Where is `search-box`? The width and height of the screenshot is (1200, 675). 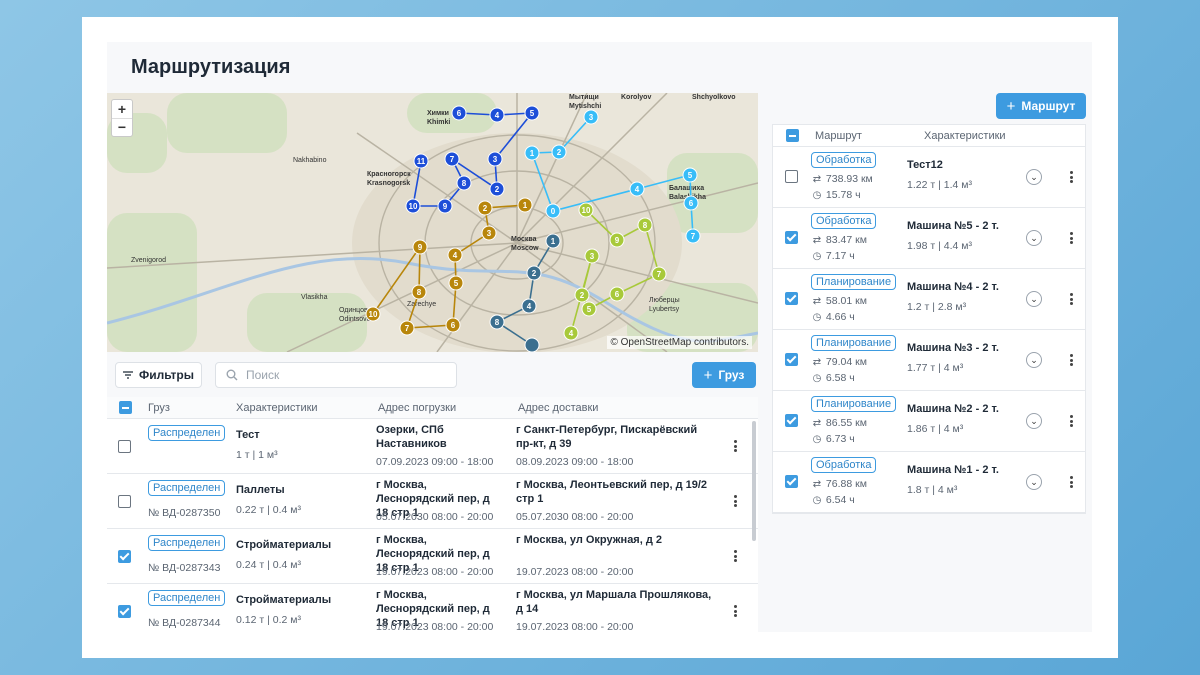 search-box is located at coordinates (336, 375).